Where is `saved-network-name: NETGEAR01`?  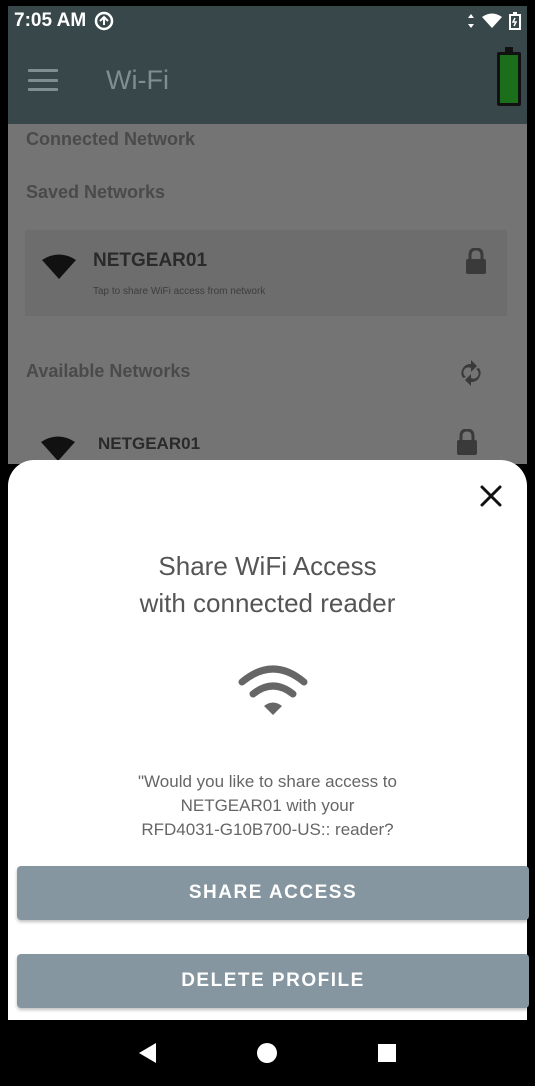 saved-network-name: NETGEAR01 is located at coordinates (150, 260).